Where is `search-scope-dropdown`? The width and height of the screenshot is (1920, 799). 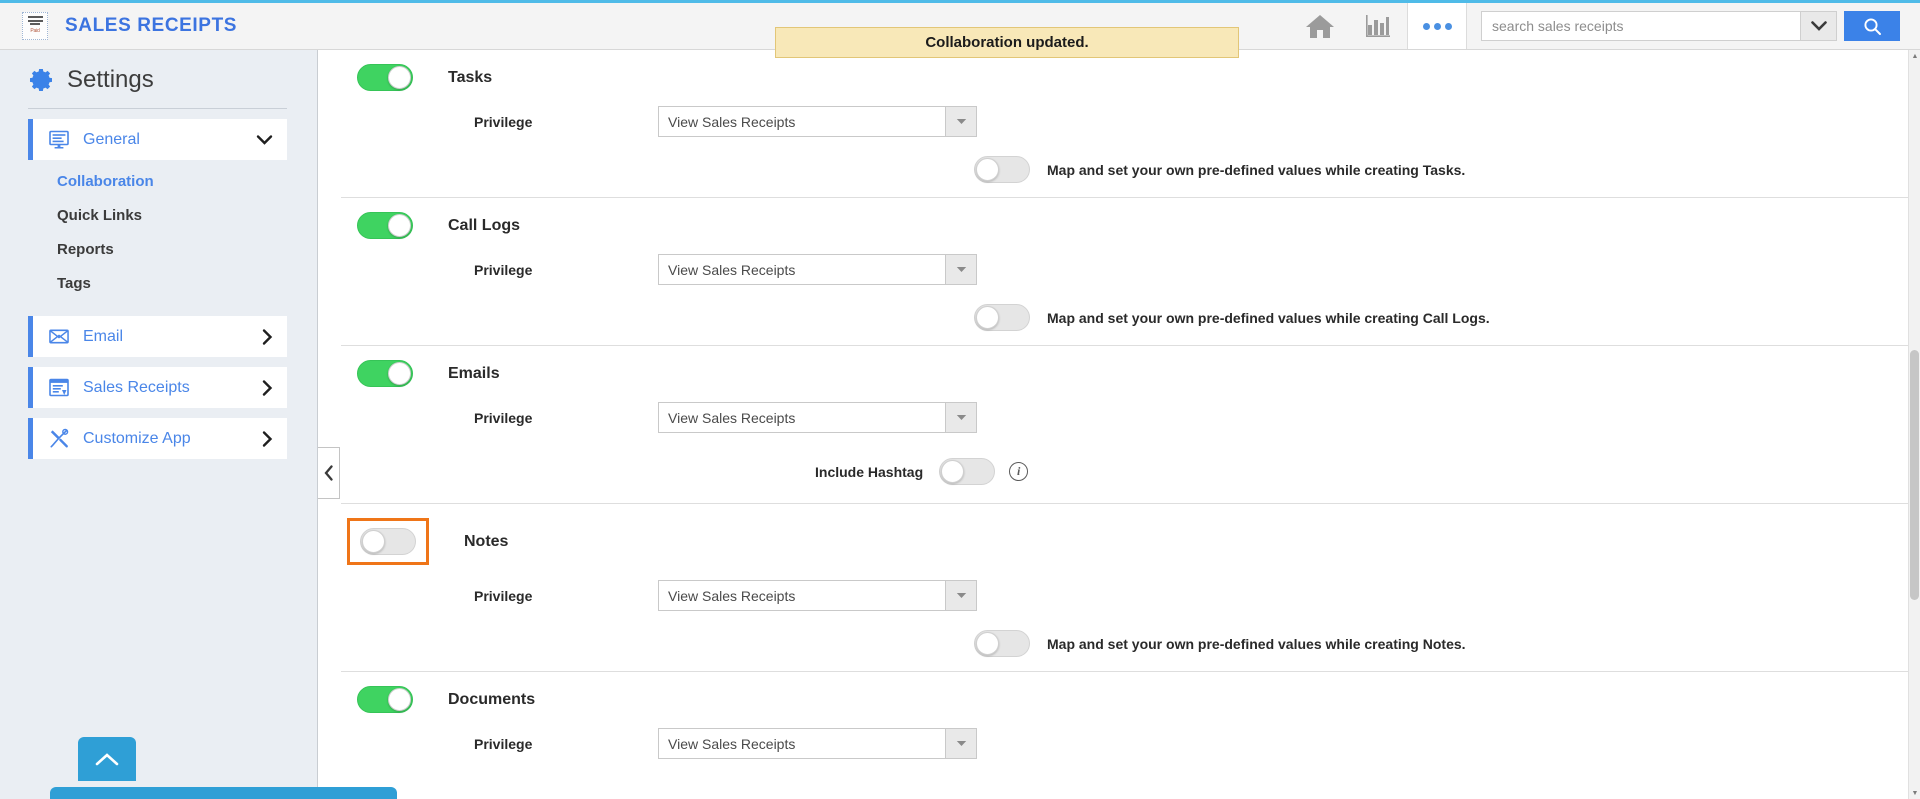 search-scope-dropdown is located at coordinates (1818, 26).